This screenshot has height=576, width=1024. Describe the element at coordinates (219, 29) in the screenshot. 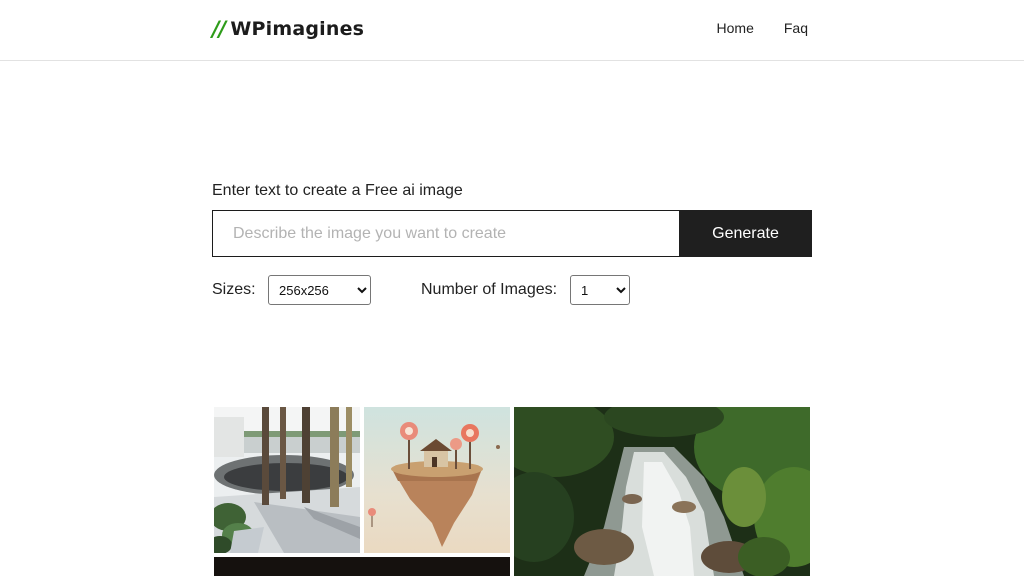

I see `logo-slashes-icon: //` at that location.